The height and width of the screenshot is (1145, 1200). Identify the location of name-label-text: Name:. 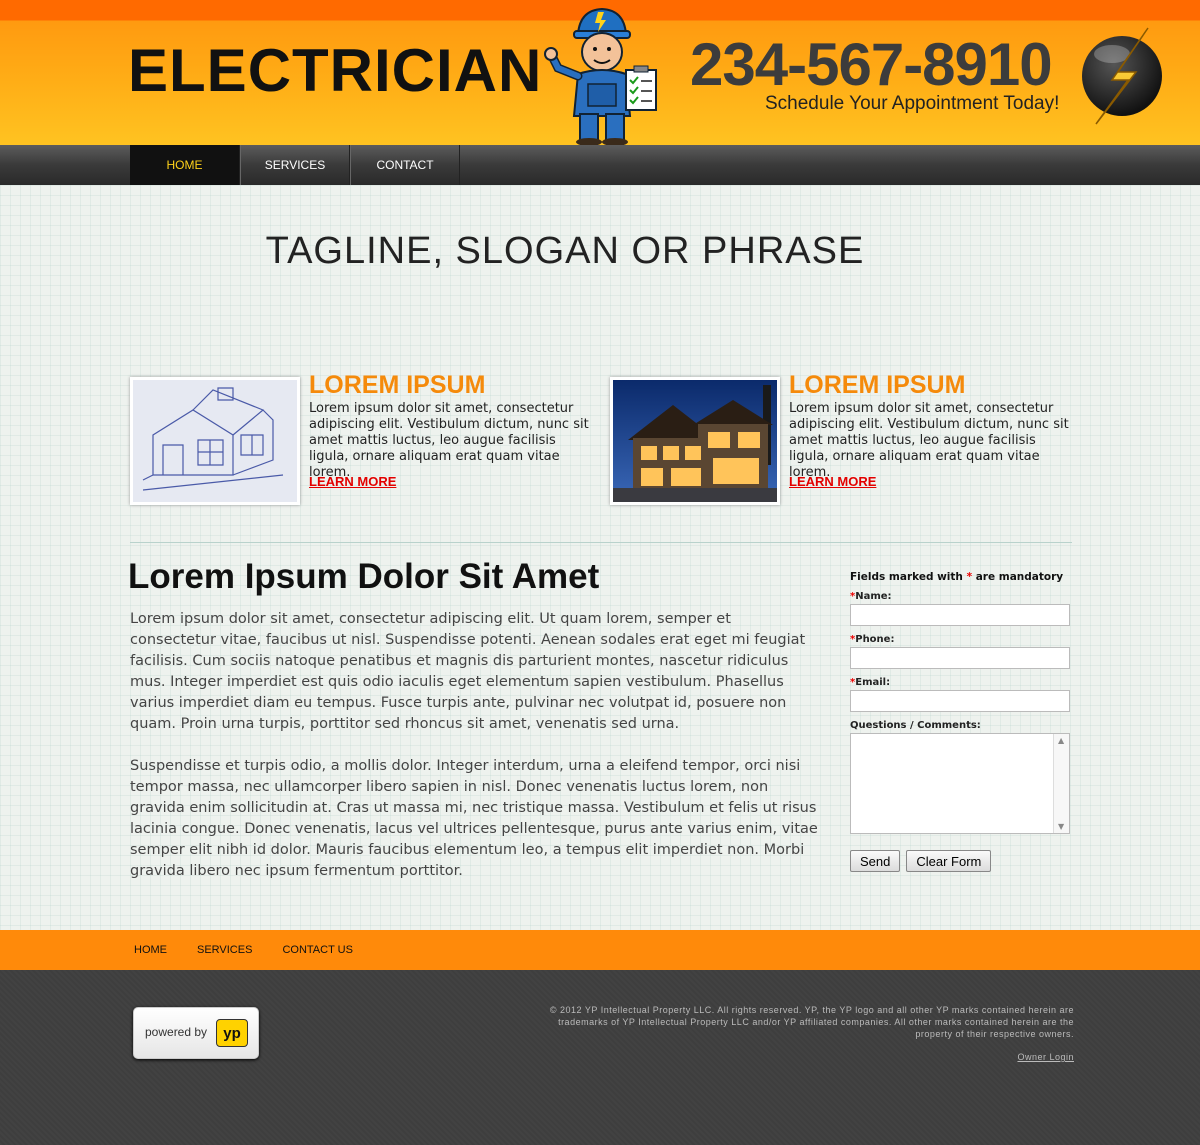
(873, 596).